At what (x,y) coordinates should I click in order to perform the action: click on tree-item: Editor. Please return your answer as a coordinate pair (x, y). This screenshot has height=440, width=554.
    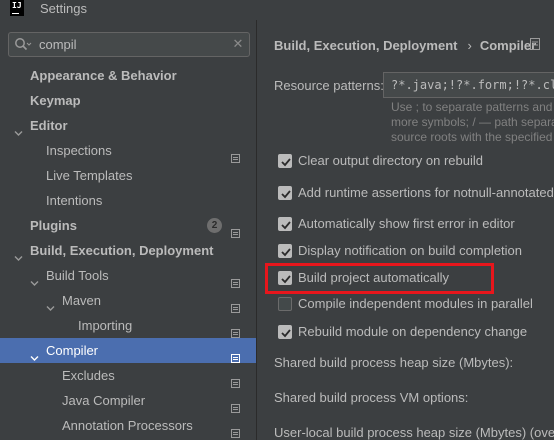
    Looking at the image, I should click on (128, 125).